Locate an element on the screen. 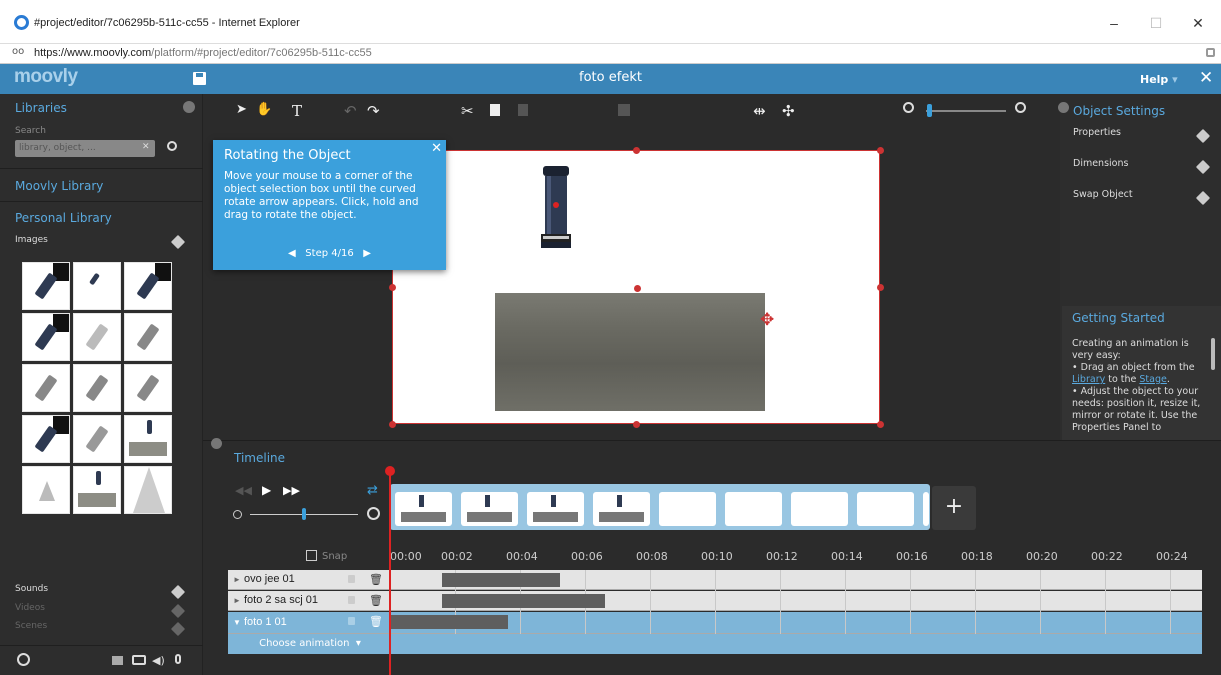  images-section-label: Images is located at coordinates (31, 240).